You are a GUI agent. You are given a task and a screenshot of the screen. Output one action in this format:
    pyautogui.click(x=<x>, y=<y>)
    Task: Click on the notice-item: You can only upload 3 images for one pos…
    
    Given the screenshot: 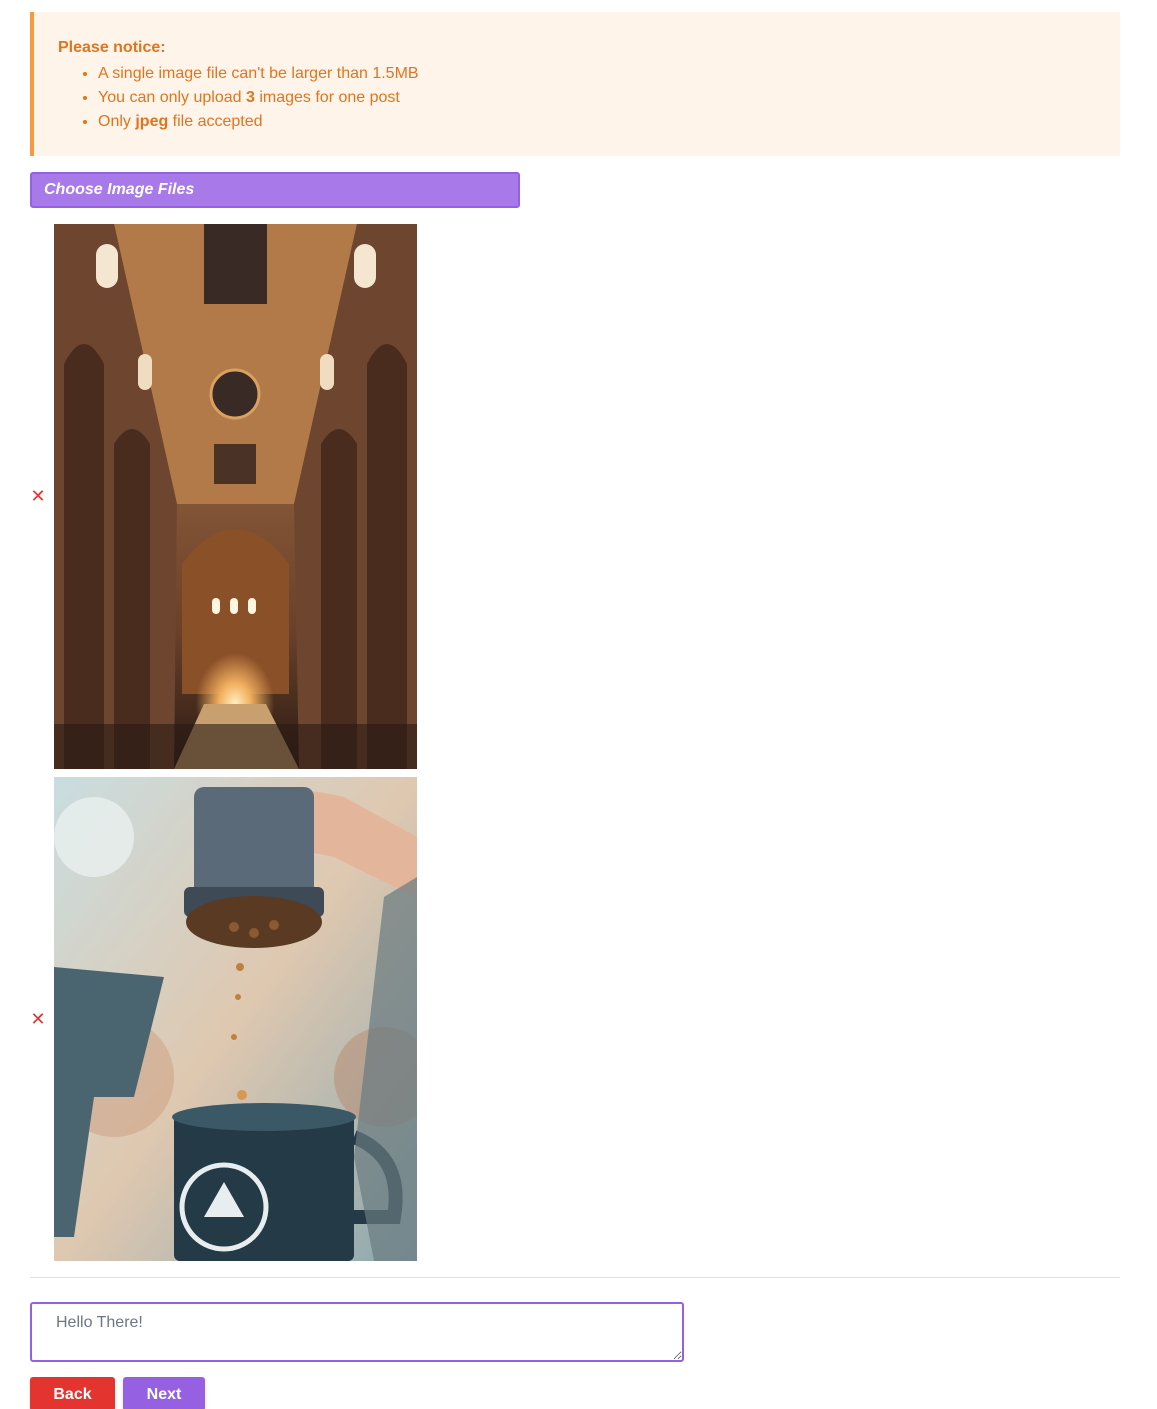 What is the action you would take?
    pyautogui.click(x=258, y=98)
    